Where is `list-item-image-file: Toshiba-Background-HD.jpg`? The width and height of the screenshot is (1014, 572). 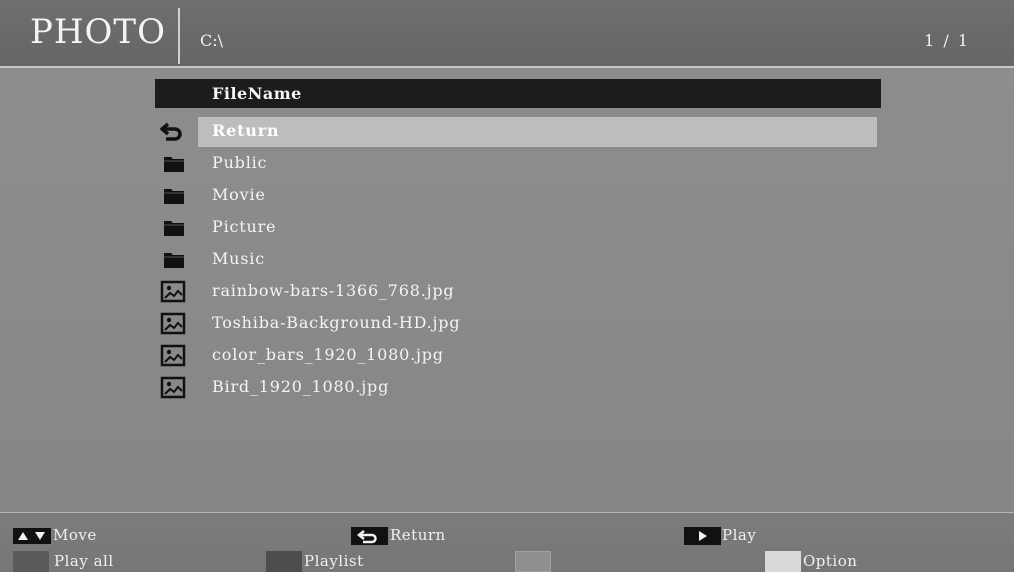
list-item-image-file: Toshiba-Background-HD.jpg is located at coordinates (518, 323).